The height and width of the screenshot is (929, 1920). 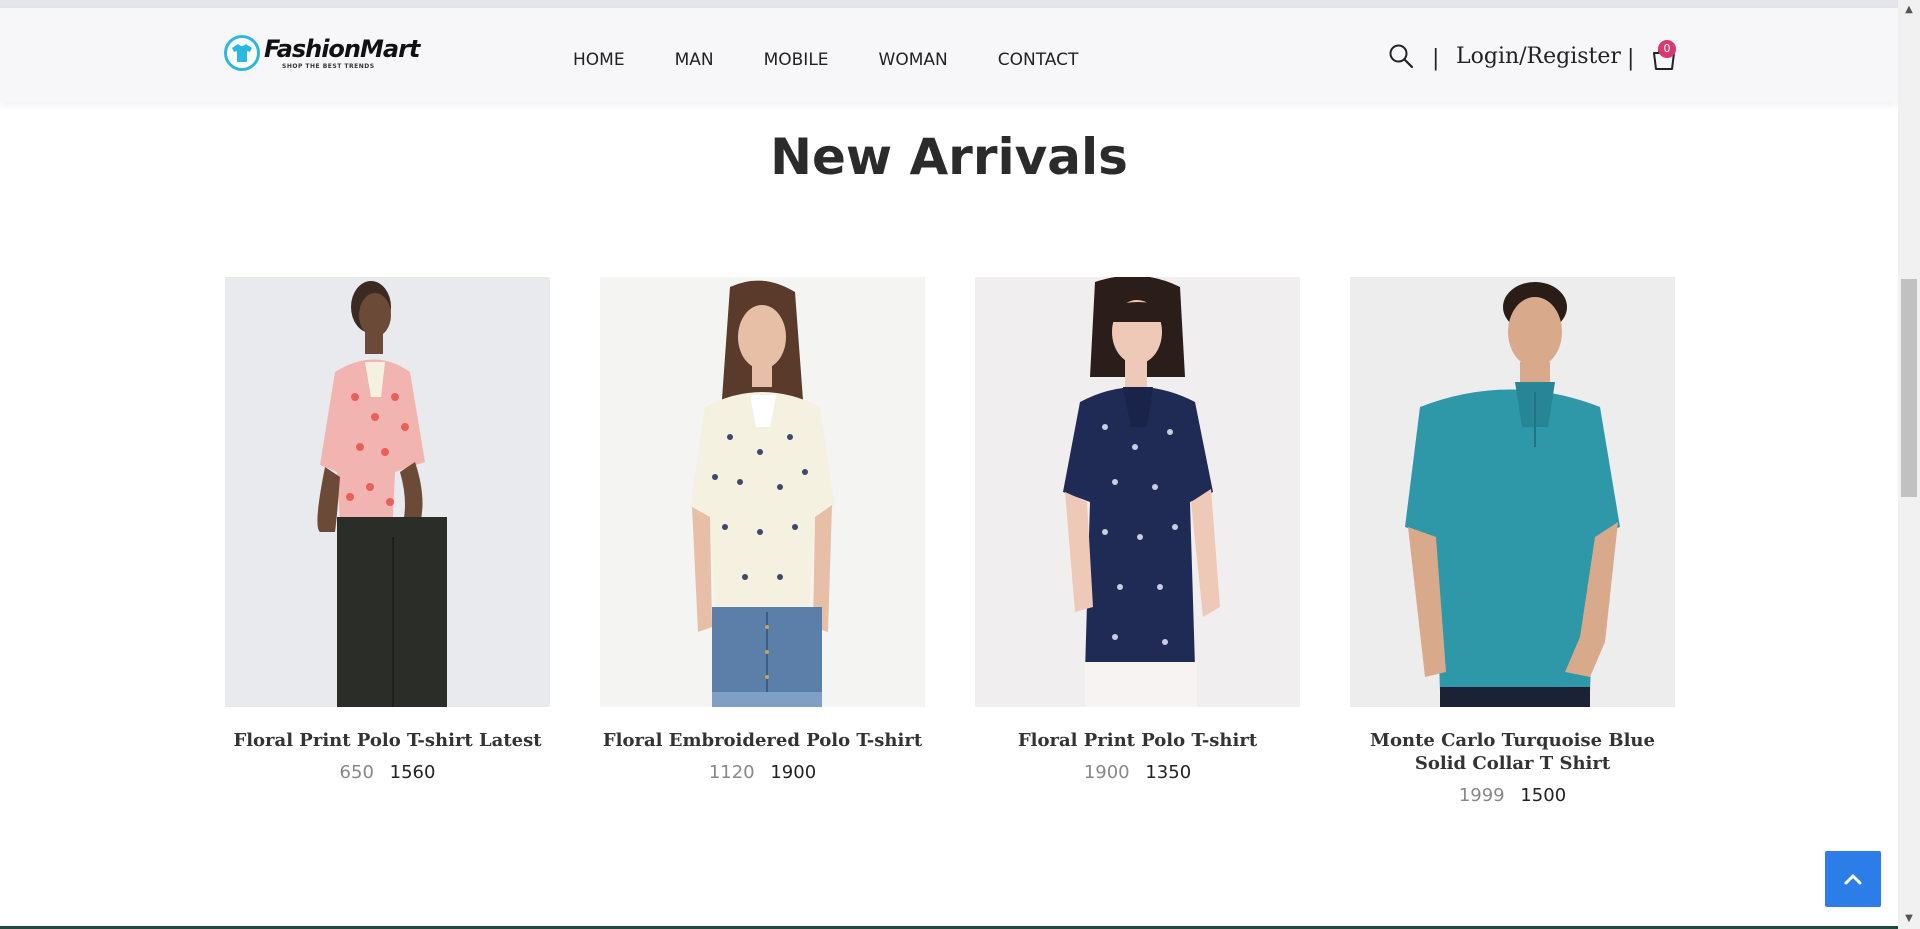 I want to click on nav-mobile: MOBILE, so click(x=796, y=60).